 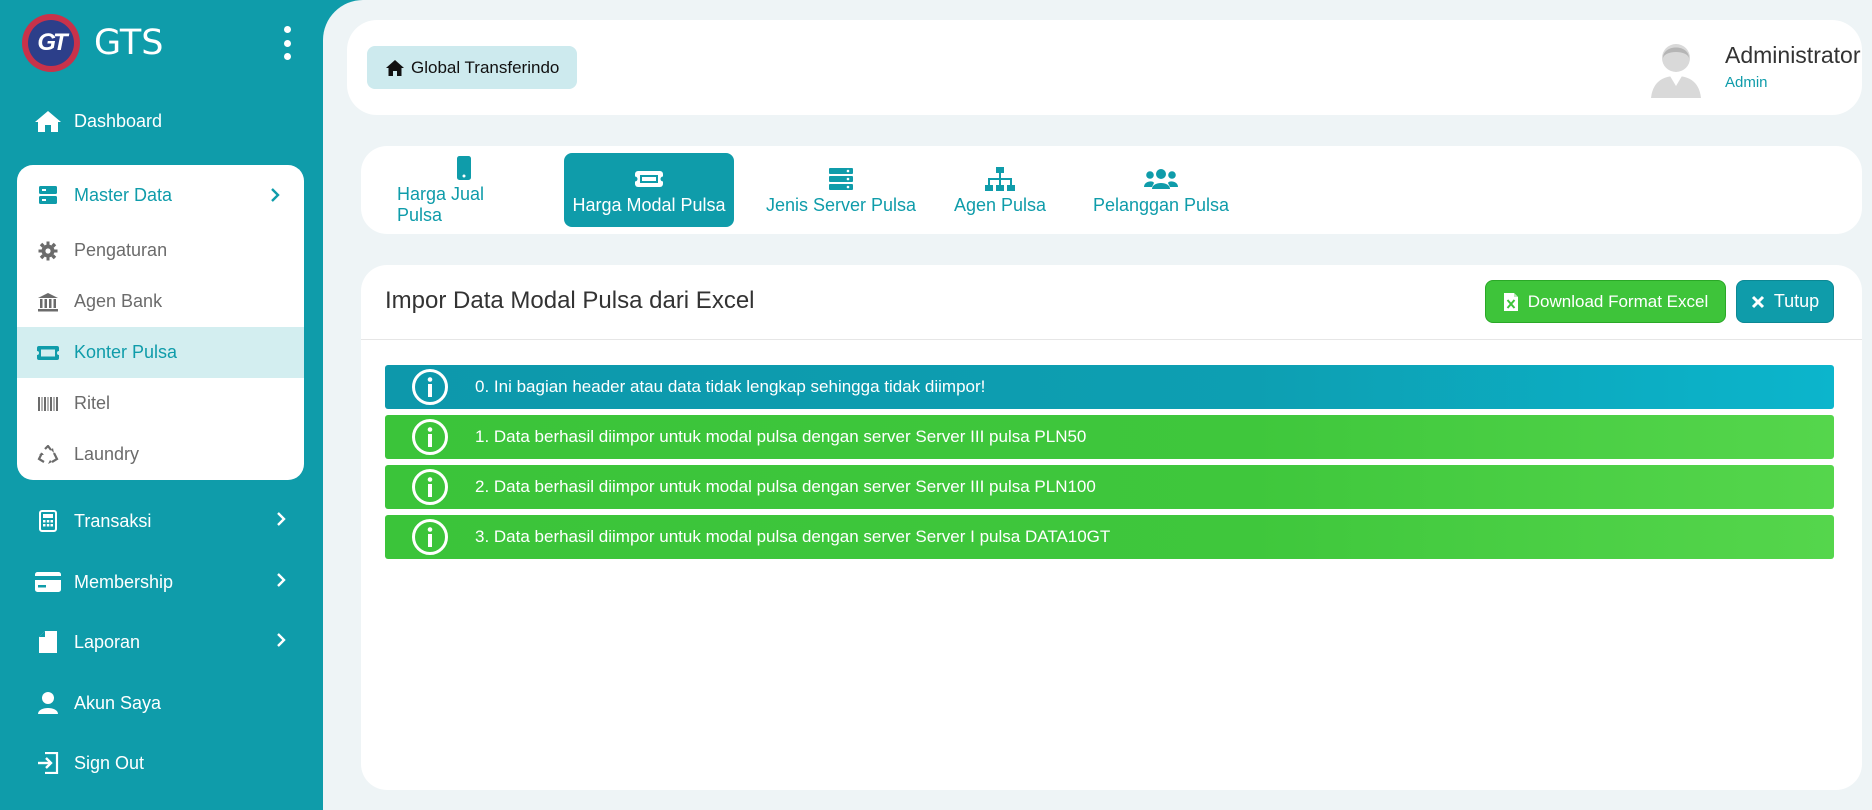 What do you see at coordinates (1676, 69) in the screenshot?
I see `avatar` at bounding box center [1676, 69].